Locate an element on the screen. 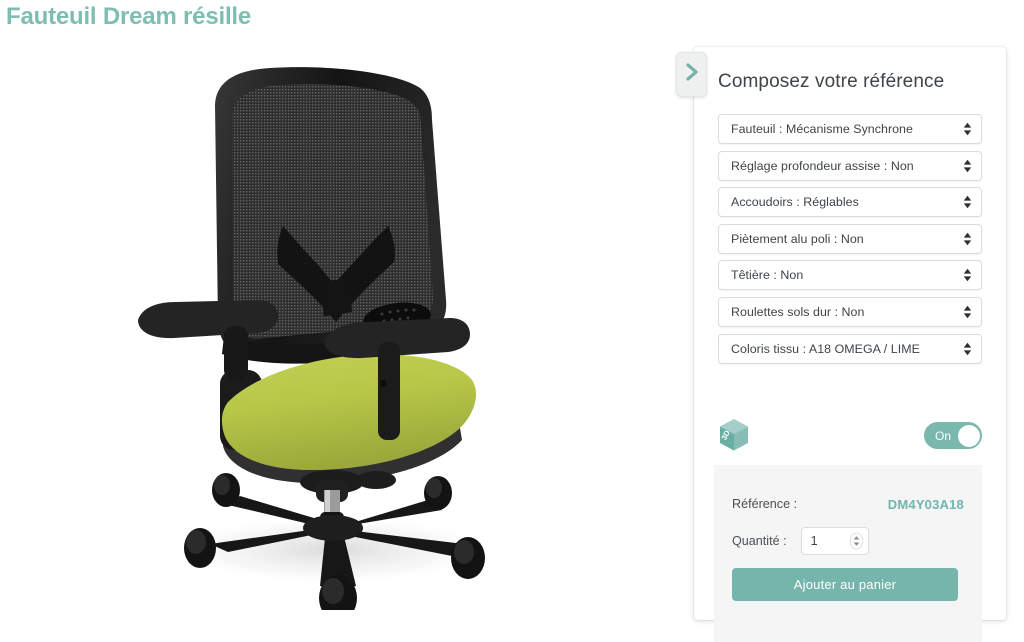 The height and width of the screenshot is (642, 1024). quantity-value: 1 is located at coordinates (810, 541).